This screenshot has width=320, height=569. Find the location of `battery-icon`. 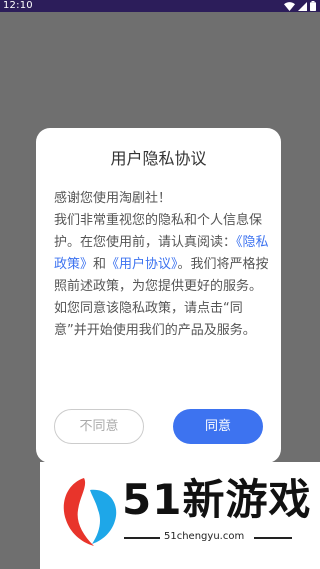

battery-icon is located at coordinates (313, 6).